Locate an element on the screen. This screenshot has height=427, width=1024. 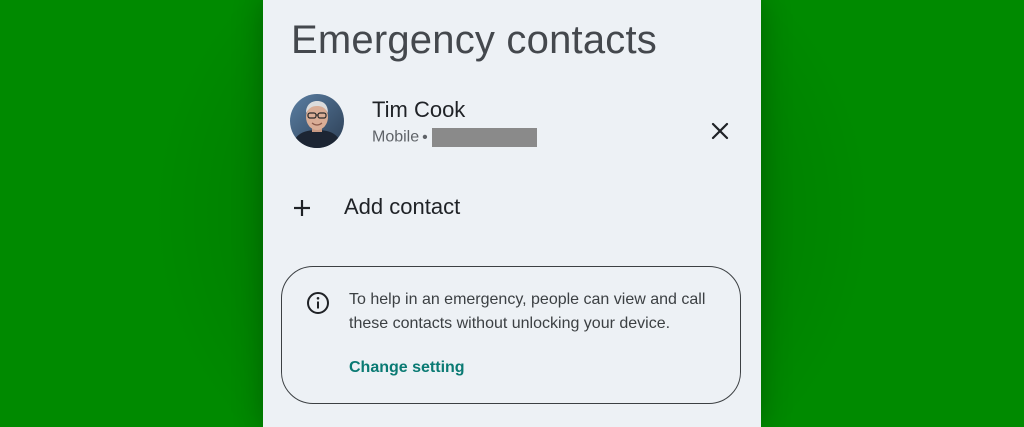
plus-icon is located at coordinates (302, 208).